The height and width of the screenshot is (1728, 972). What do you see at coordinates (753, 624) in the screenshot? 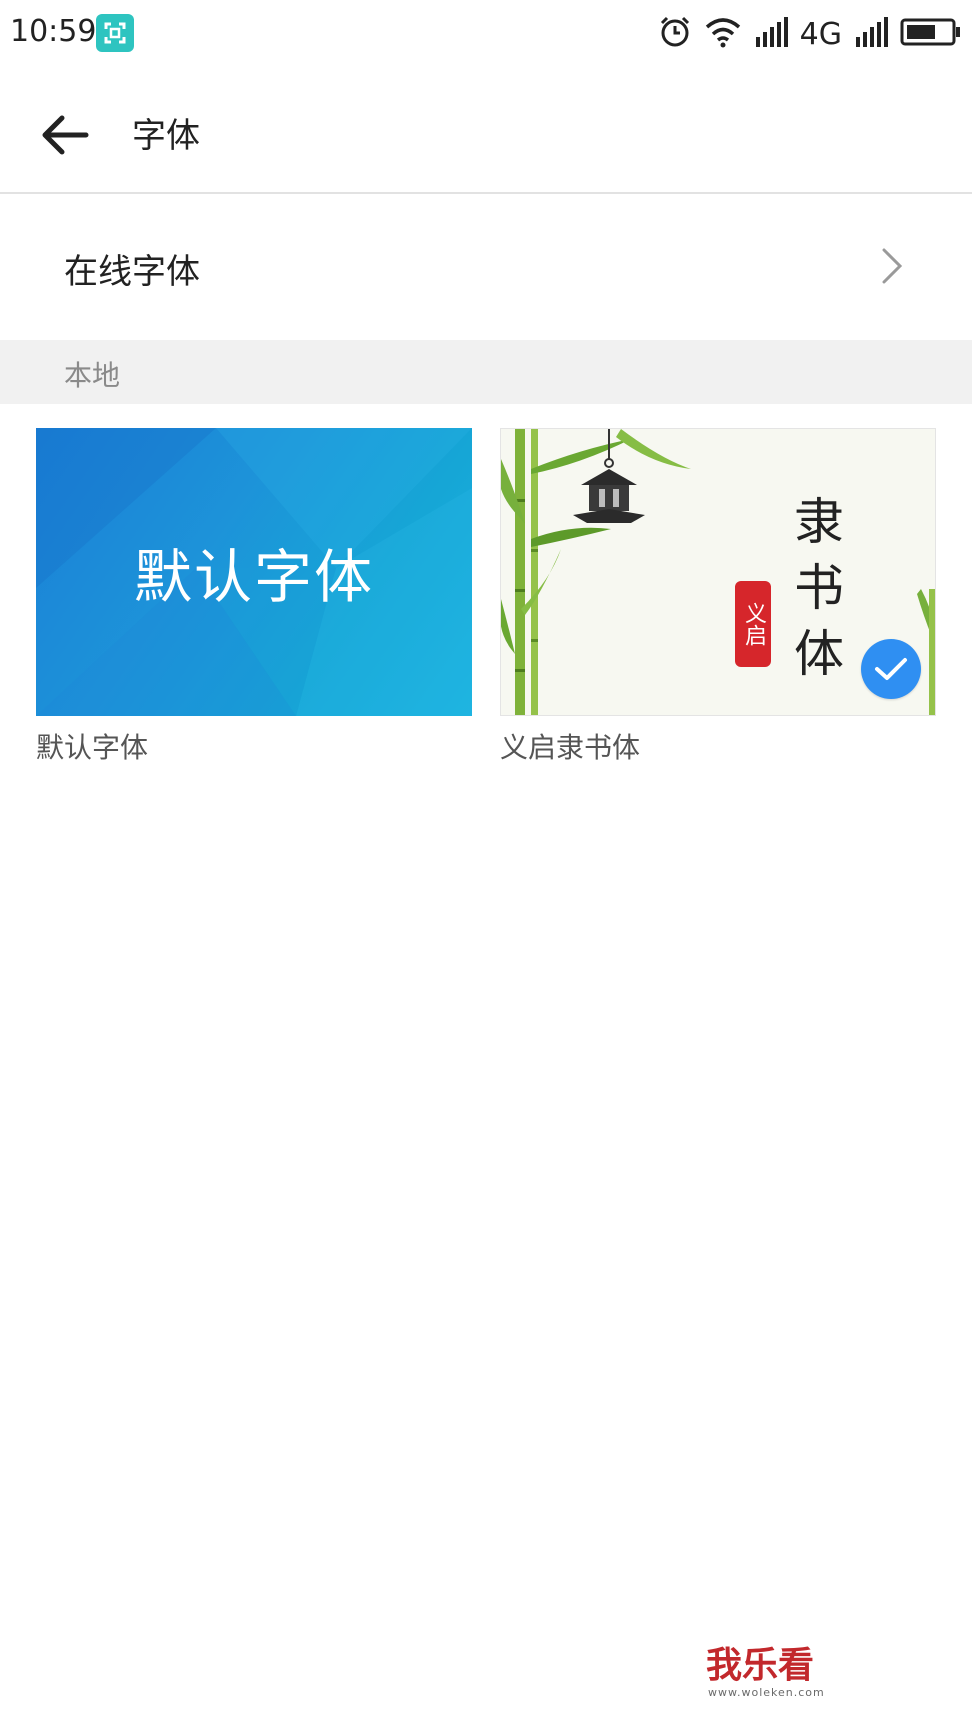
I see `seal-stamp: 义启` at bounding box center [753, 624].